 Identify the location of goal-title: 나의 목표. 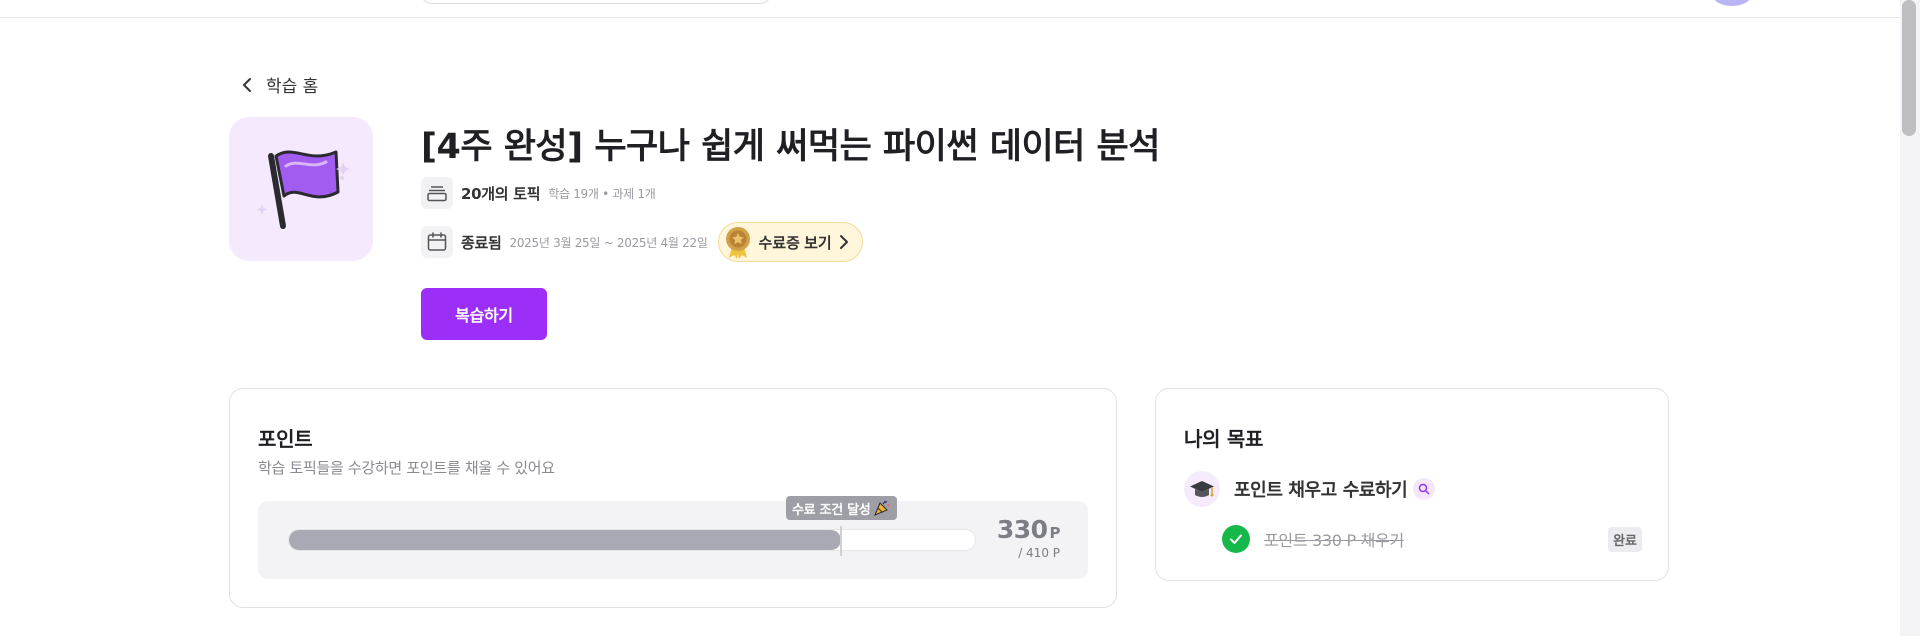
(1224, 439).